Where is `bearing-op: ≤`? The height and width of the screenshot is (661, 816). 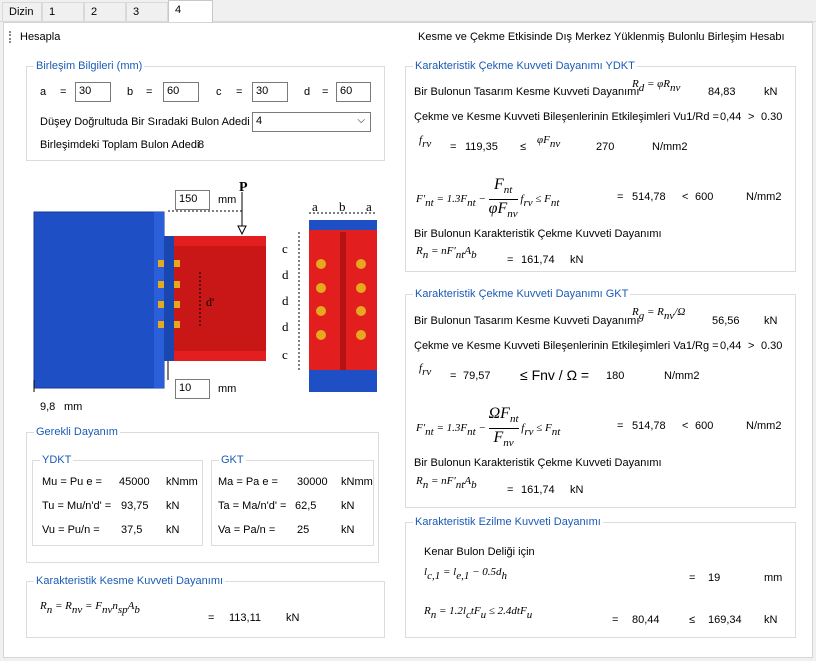
bearing-op: ≤ is located at coordinates (692, 620).